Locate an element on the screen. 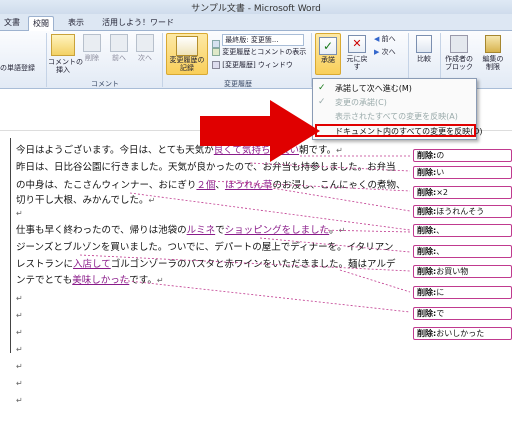  deletion-balloon: 削除:の is located at coordinates (462, 155).